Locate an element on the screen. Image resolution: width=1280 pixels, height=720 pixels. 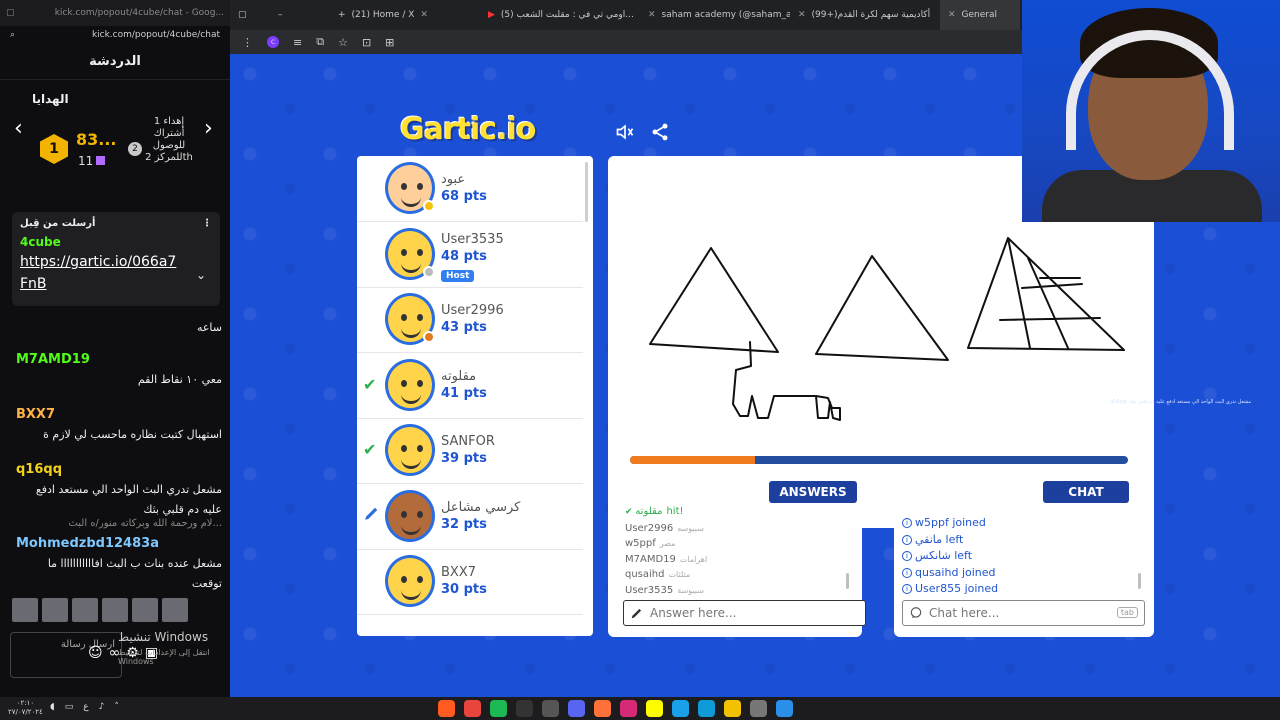
player-row: مقلوته 41 pts ✔ is located at coordinates (470, 386).